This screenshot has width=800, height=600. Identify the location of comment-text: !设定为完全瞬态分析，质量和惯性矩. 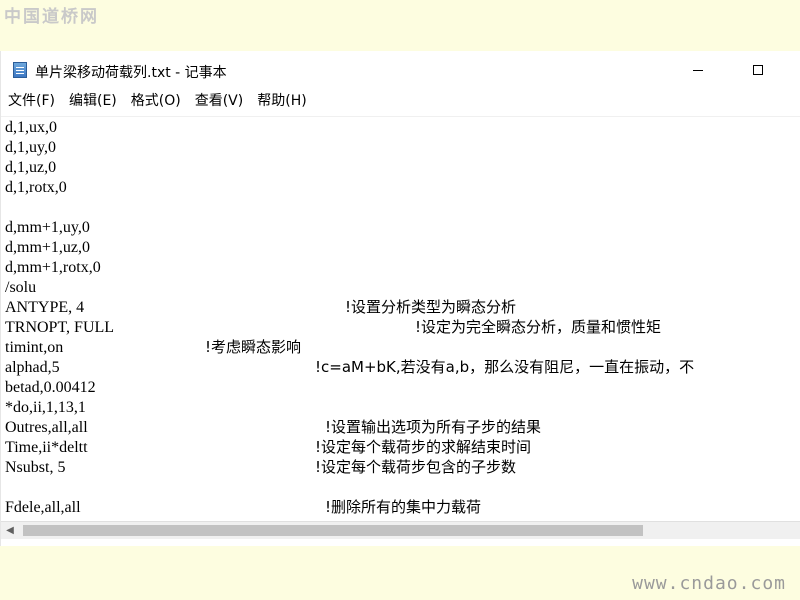
(538, 327).